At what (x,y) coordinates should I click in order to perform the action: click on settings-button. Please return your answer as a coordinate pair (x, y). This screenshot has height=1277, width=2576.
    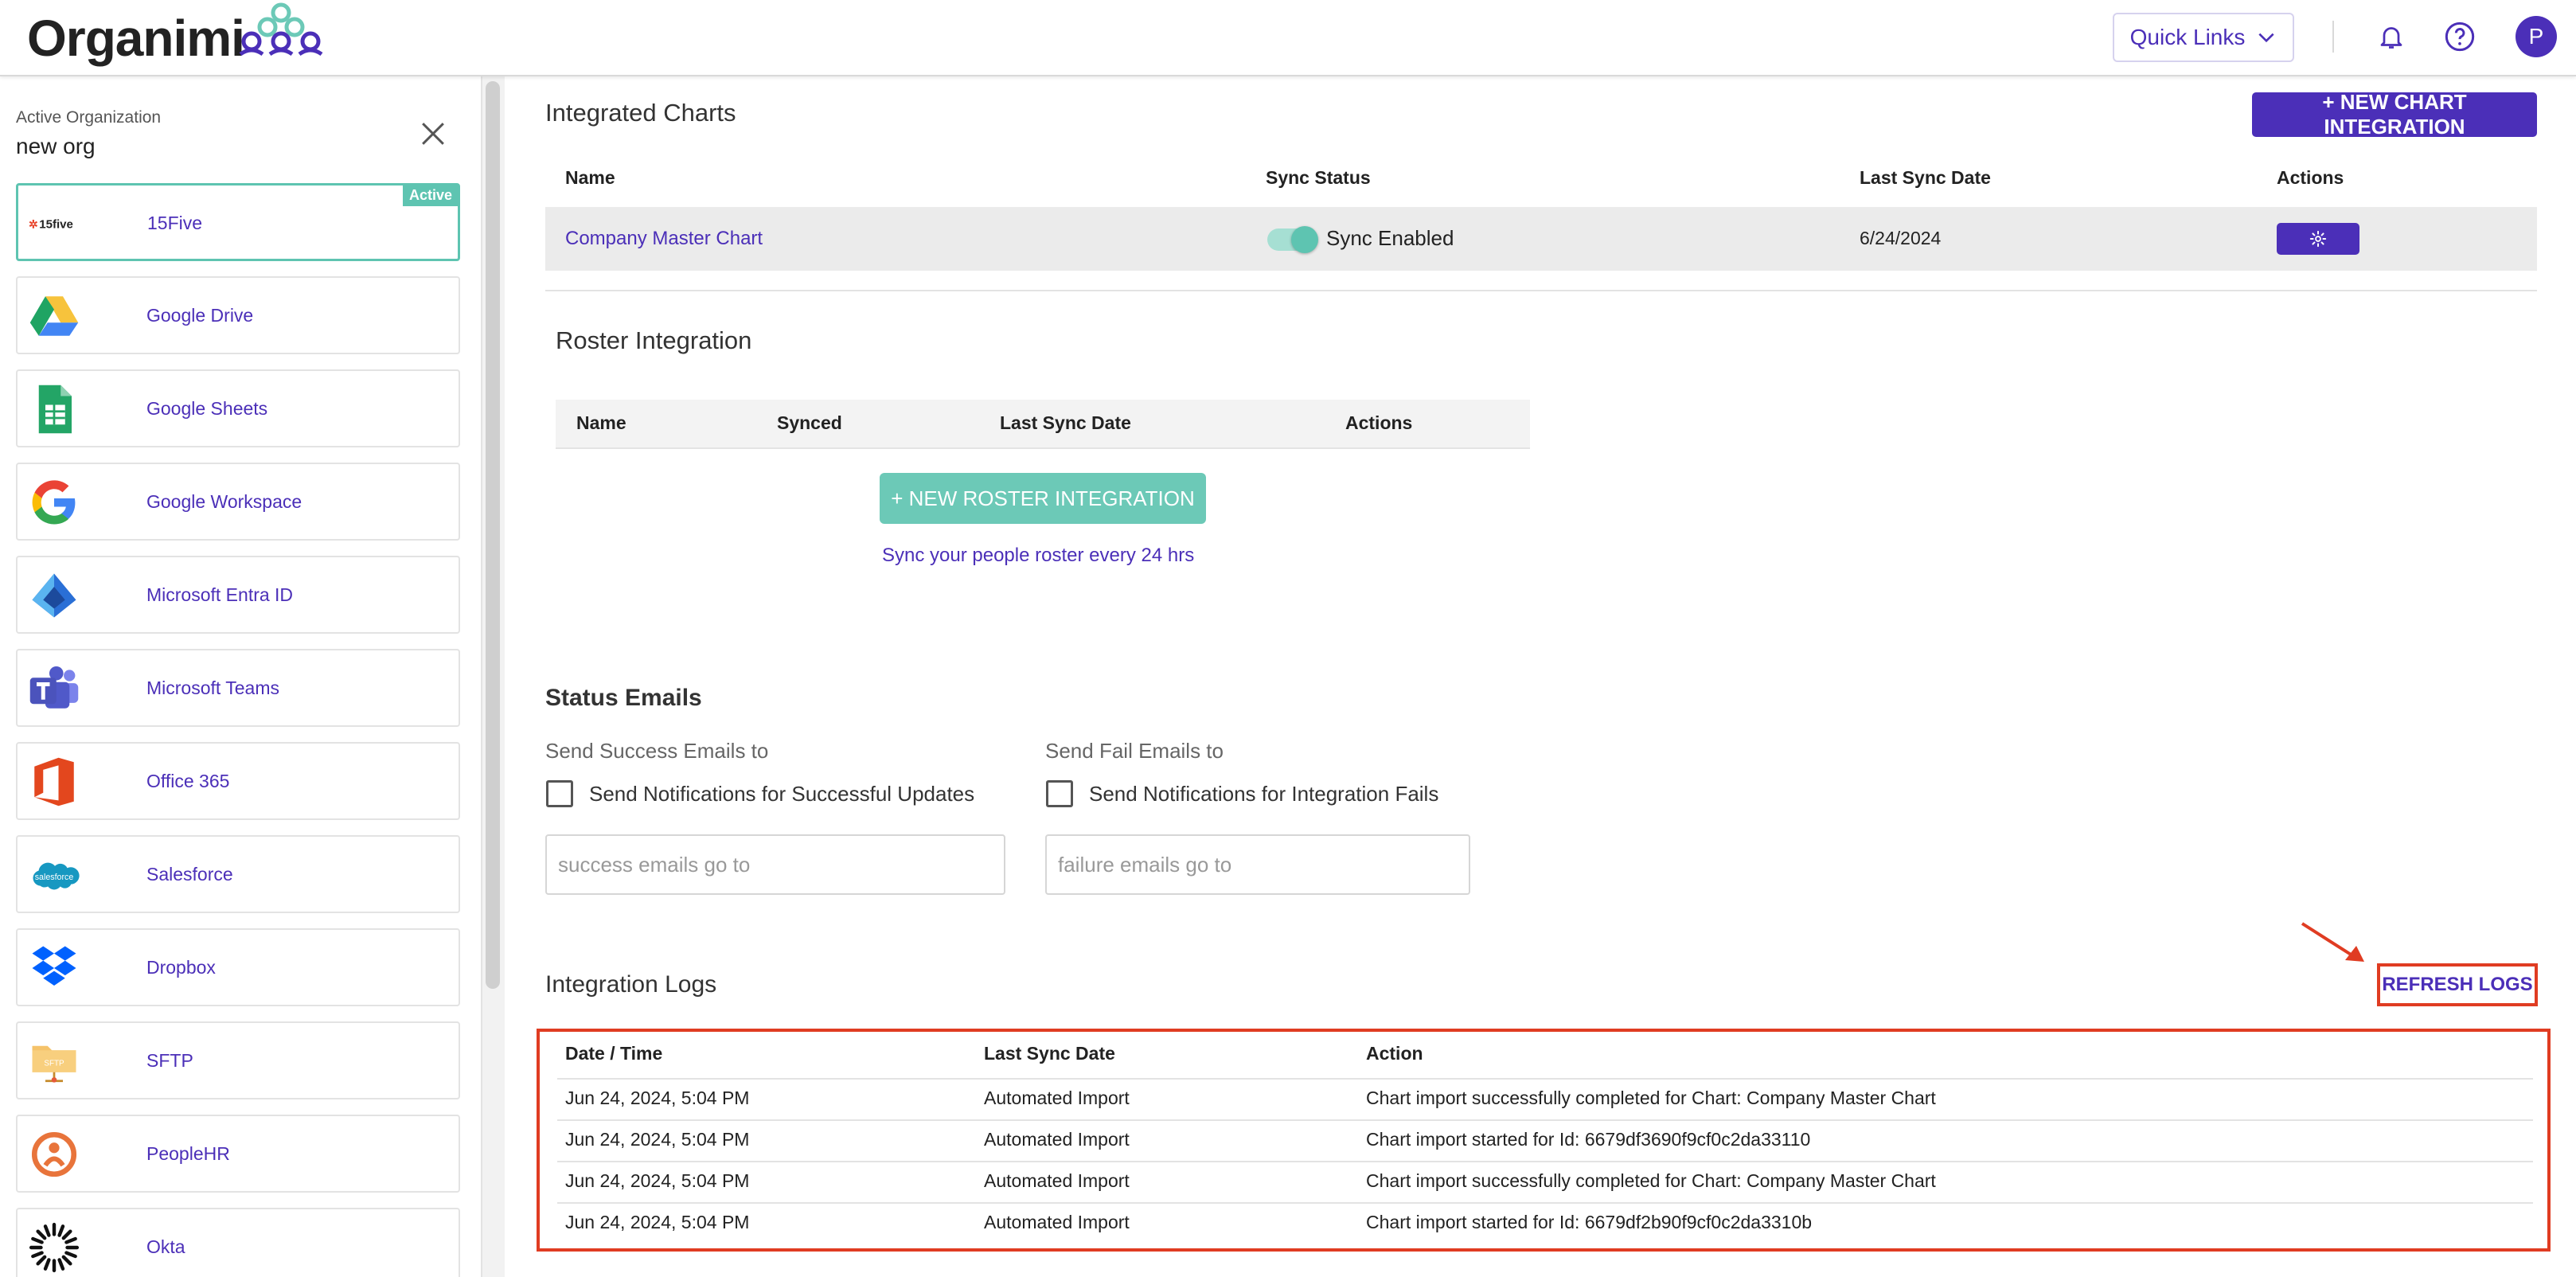
    Looking at the image, I should click on (2318, 239).